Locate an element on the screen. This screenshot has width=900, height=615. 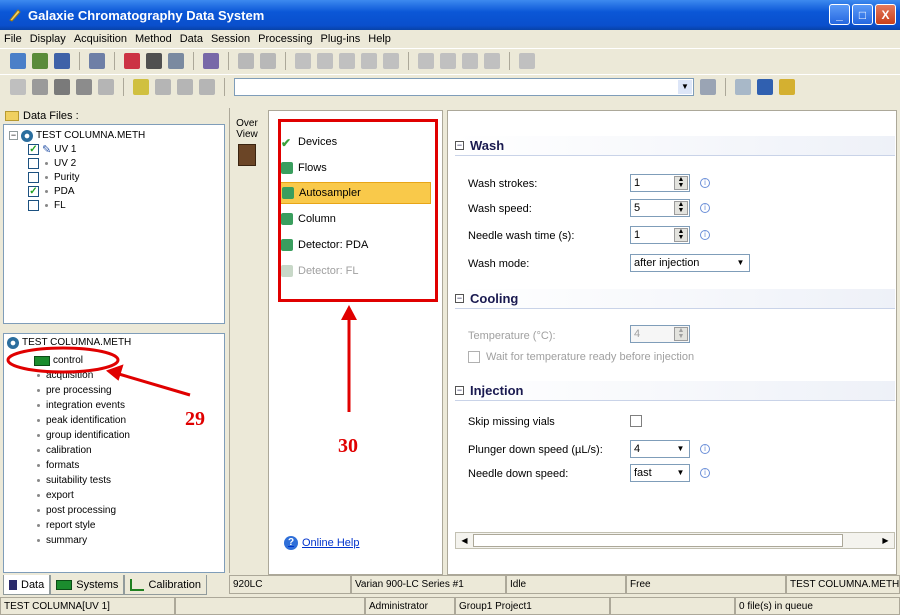
temperature-spinner: 4 ▲ ▼ is located at coordinates (660, 334).